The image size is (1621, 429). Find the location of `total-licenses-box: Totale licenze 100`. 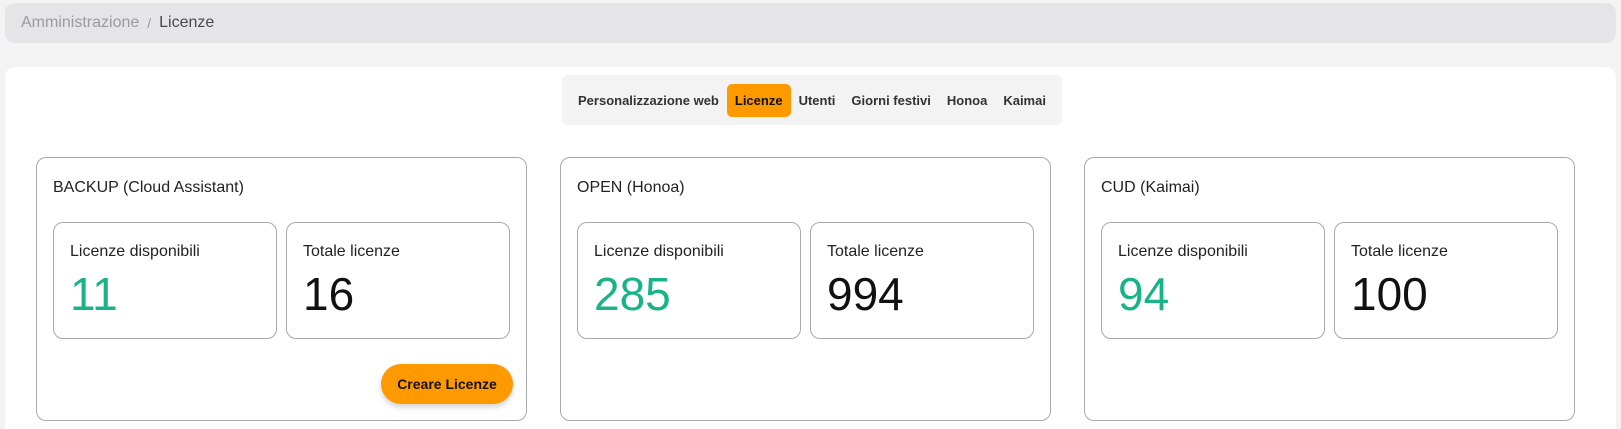

total-licenses-box: Totale licenze 100 is located at coordinates (1446, 280).